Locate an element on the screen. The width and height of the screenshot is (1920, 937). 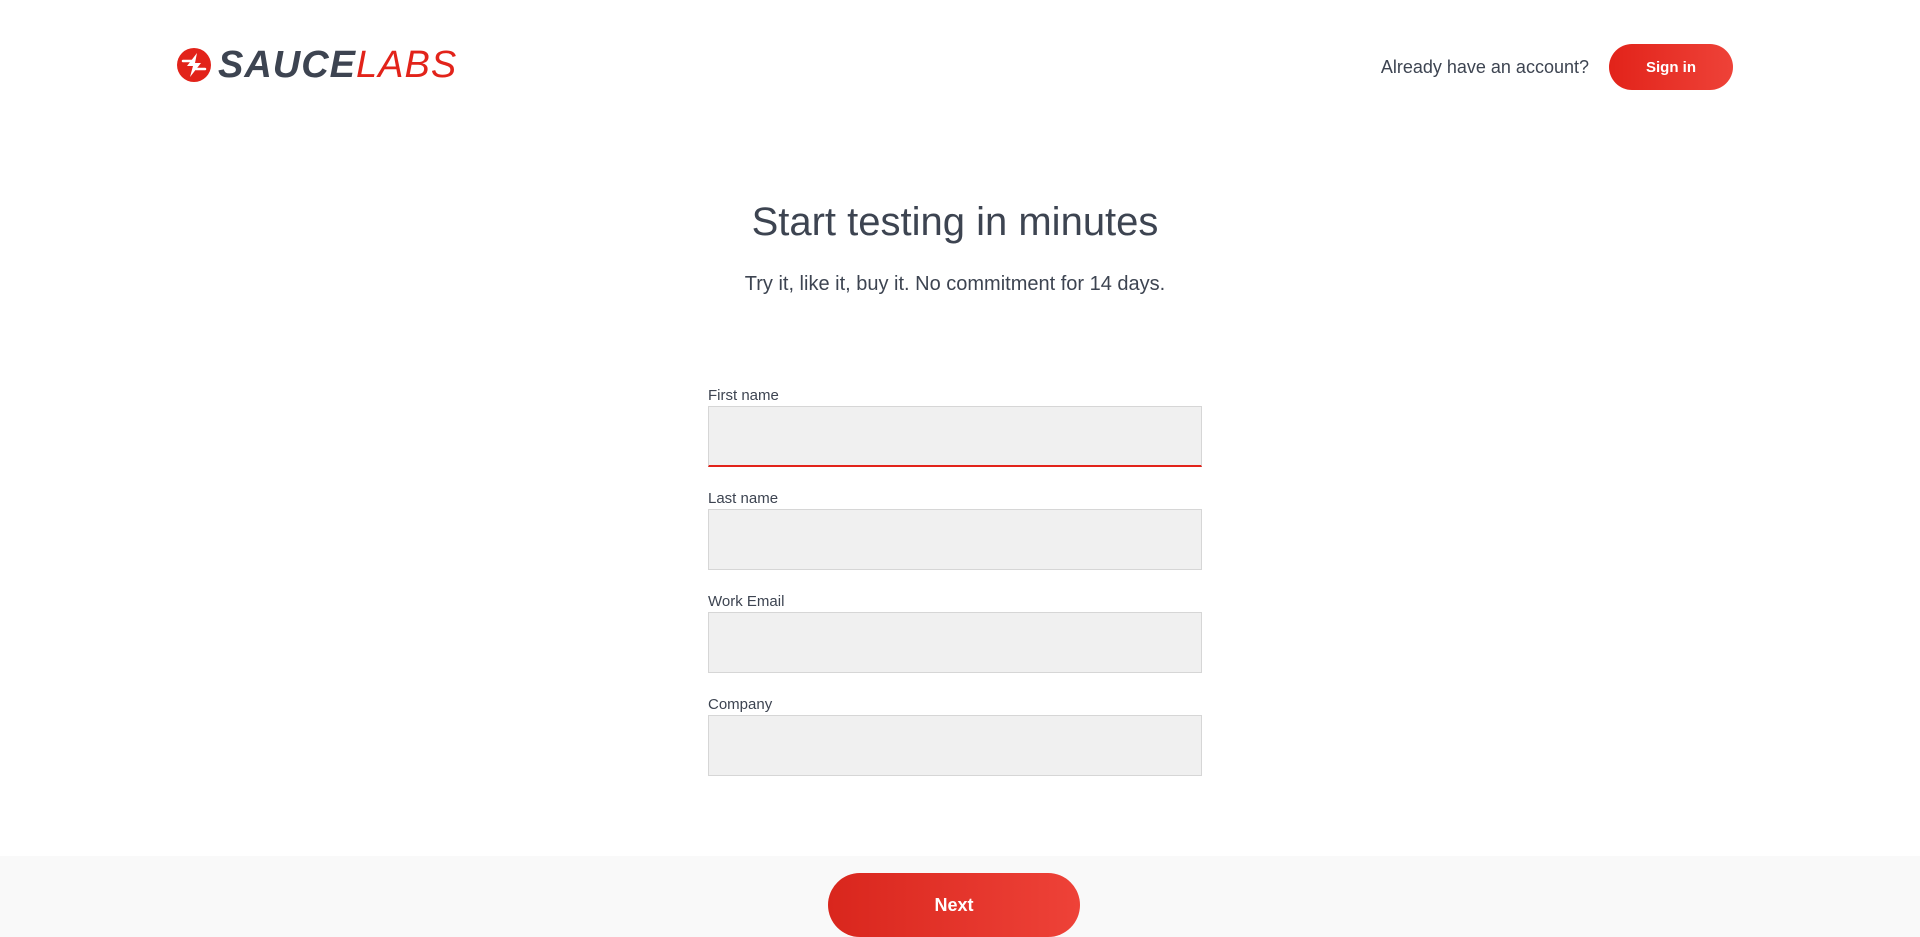
saucelabs-bolt-icon is located at coordinates (194, 65).